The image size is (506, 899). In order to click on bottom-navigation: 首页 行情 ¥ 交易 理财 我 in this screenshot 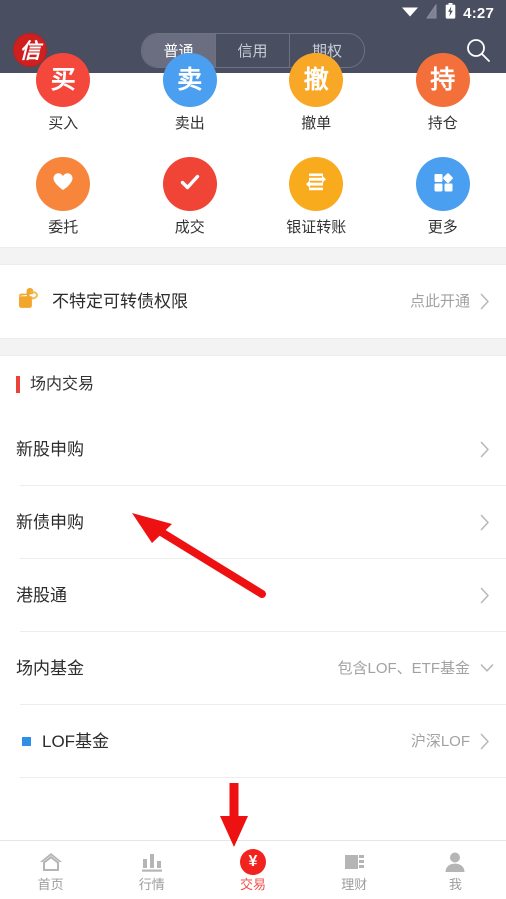, I will do `click(253, 869)`.